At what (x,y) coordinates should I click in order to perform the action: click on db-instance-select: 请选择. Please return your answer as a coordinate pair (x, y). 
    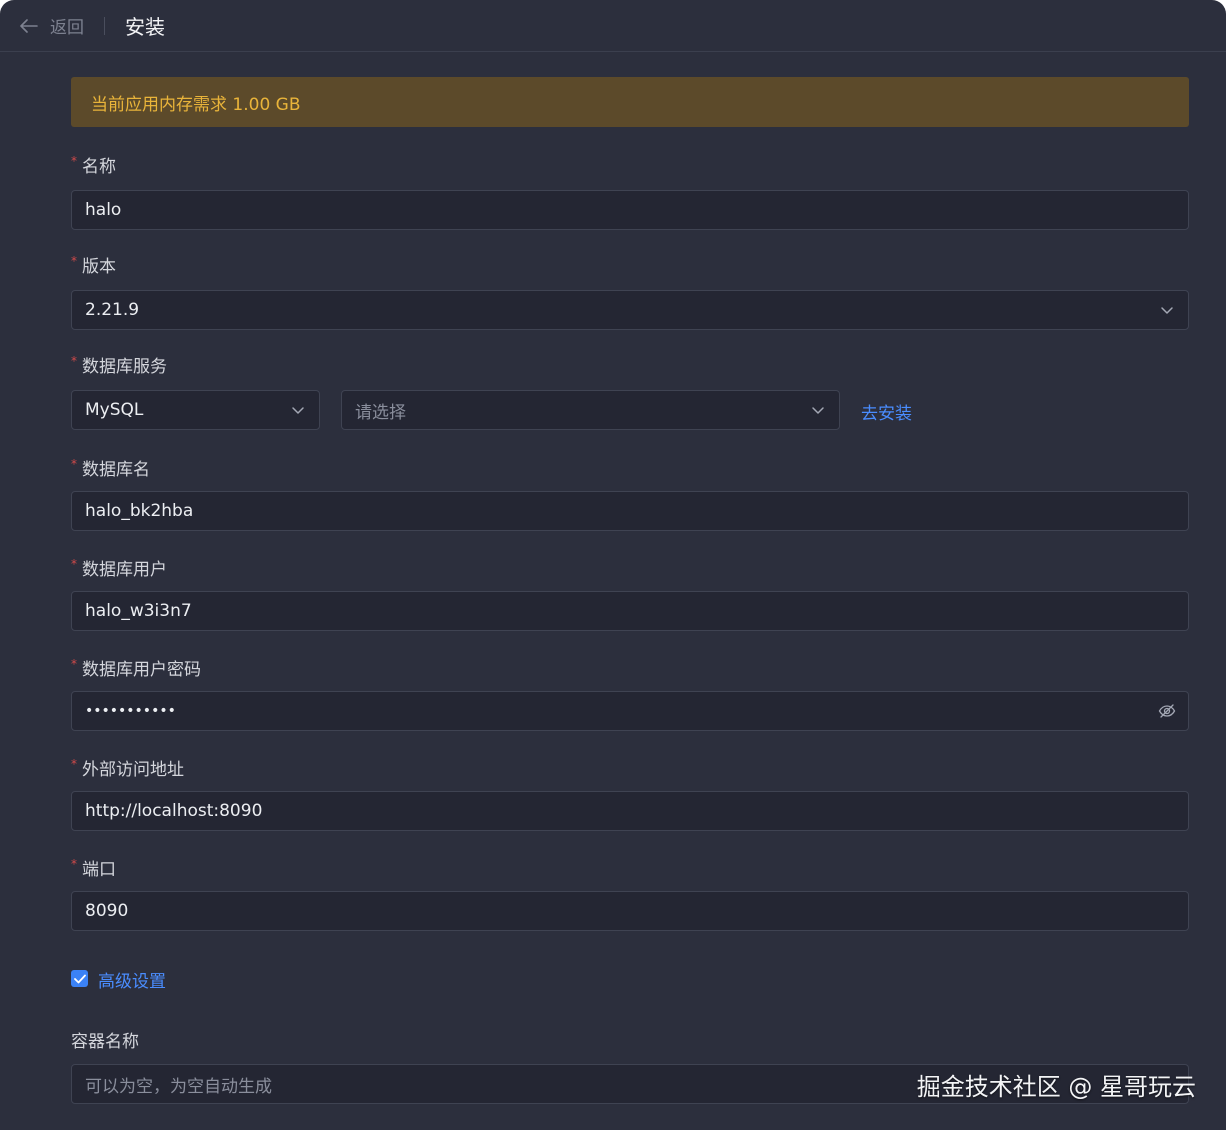
    Looking at the image, I should click on (590, 410).